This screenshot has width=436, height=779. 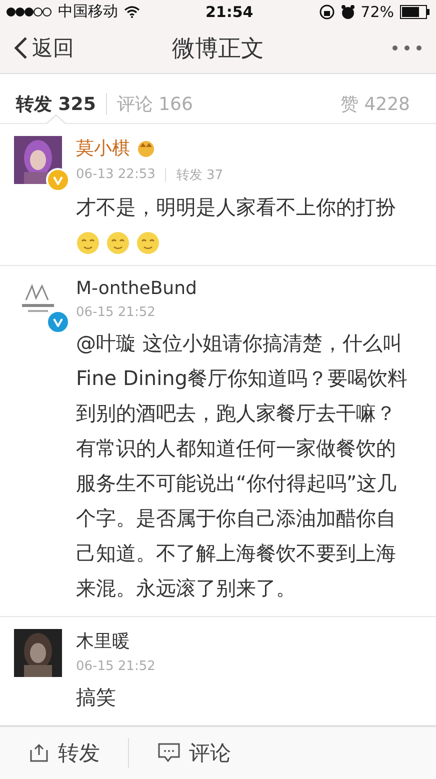 I want to click on speech-bubble-icon, so click(x=169, y=753).